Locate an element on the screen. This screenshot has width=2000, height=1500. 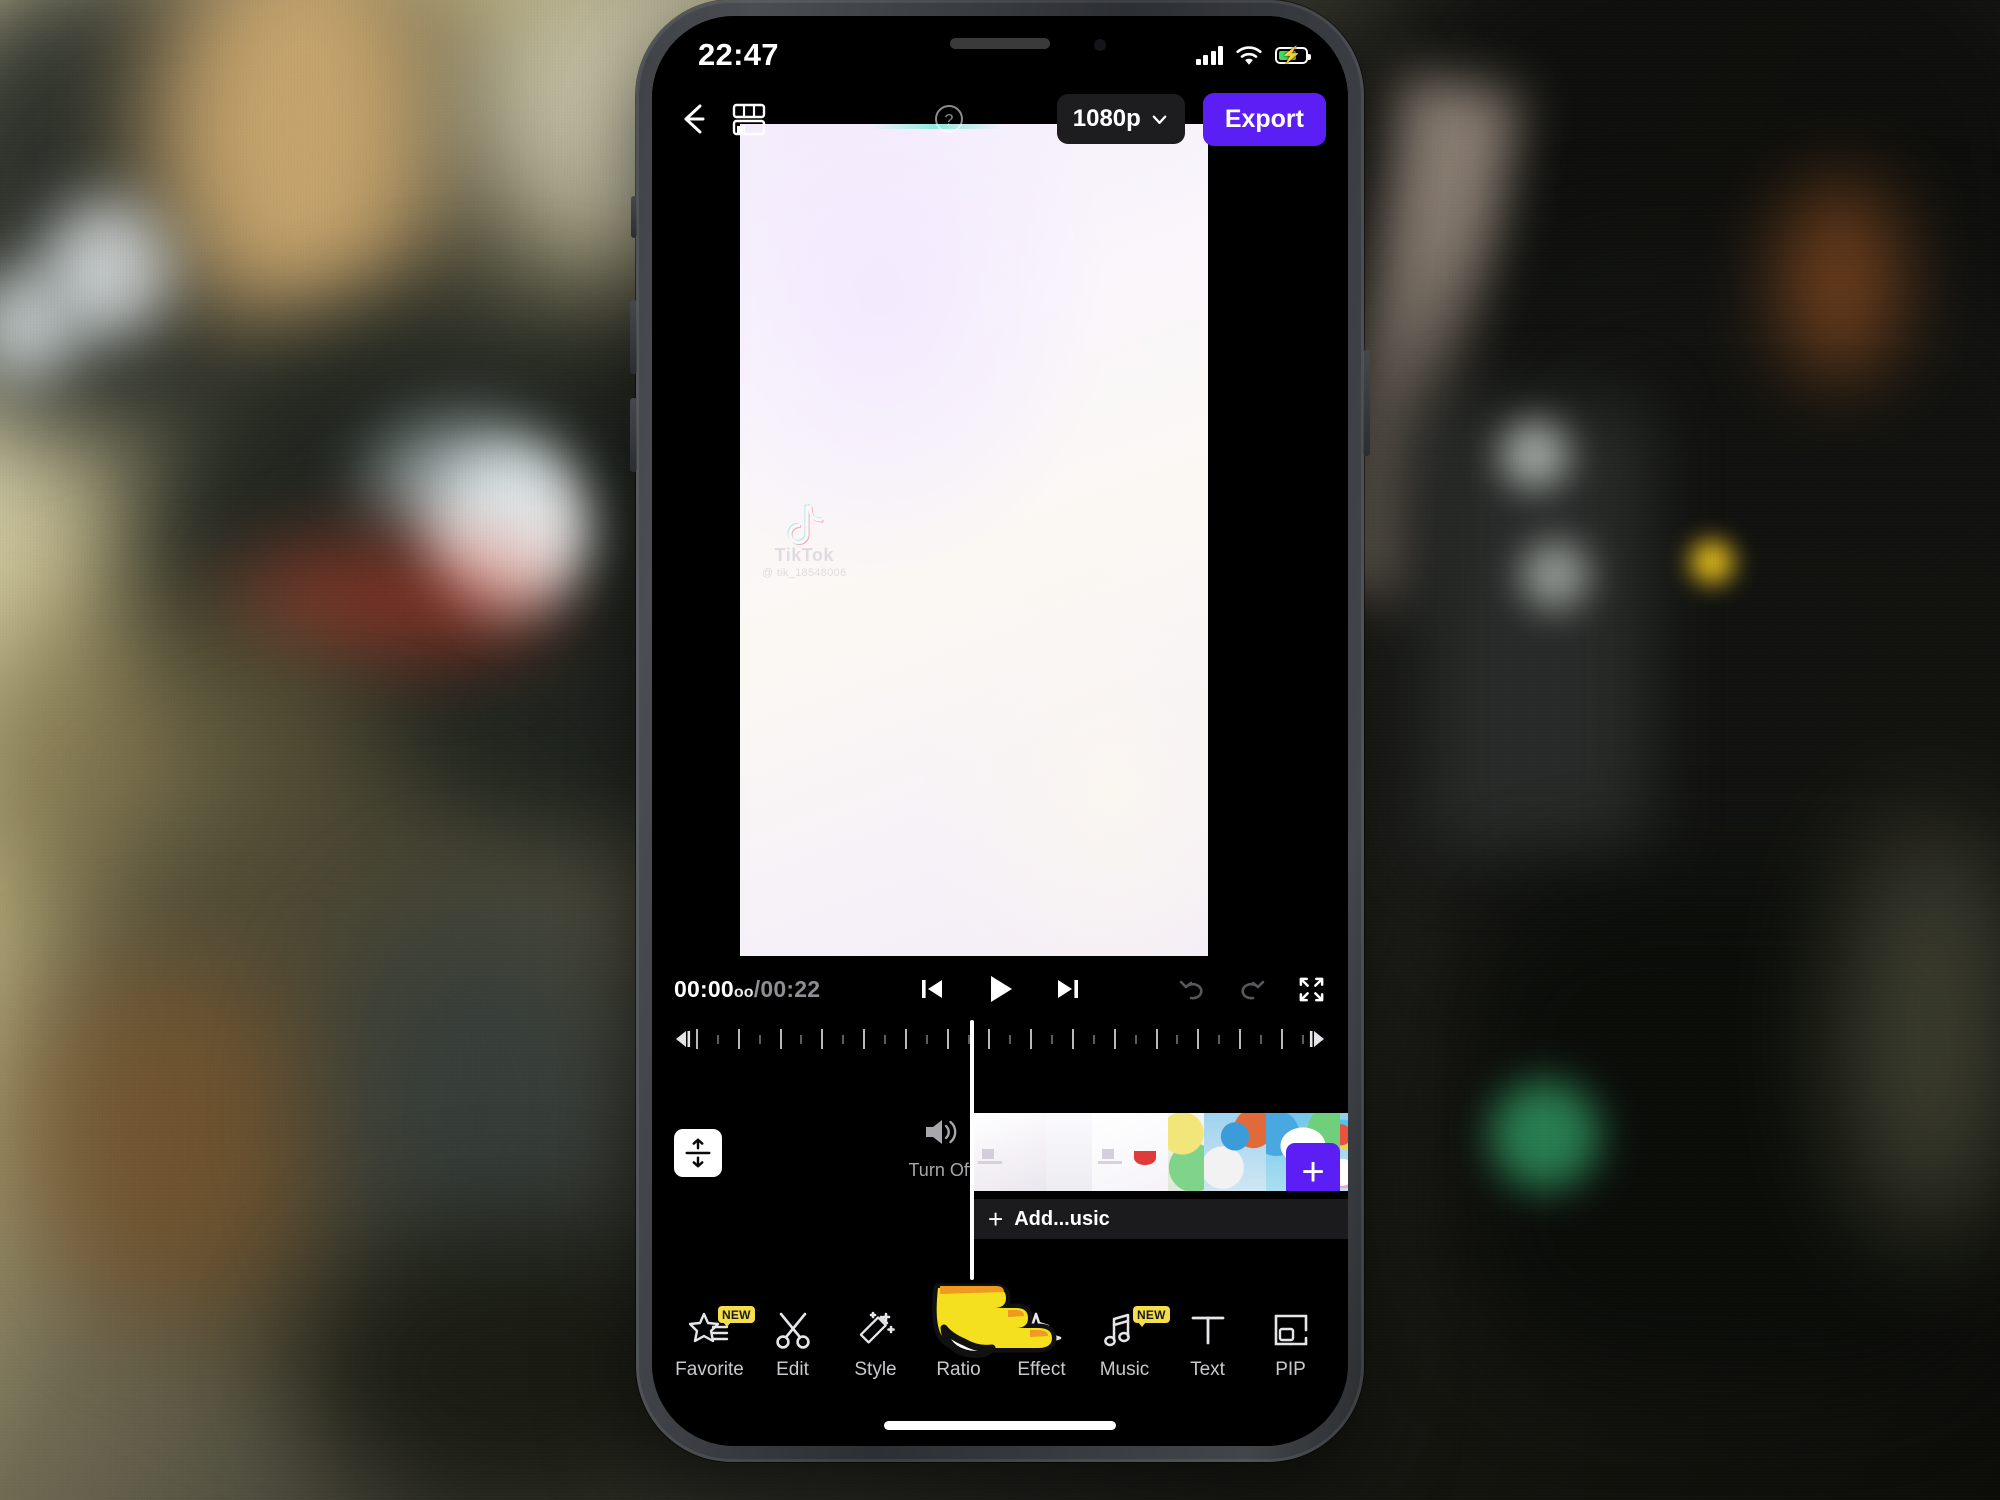
play-icon is located at coordinates (1000, 989).